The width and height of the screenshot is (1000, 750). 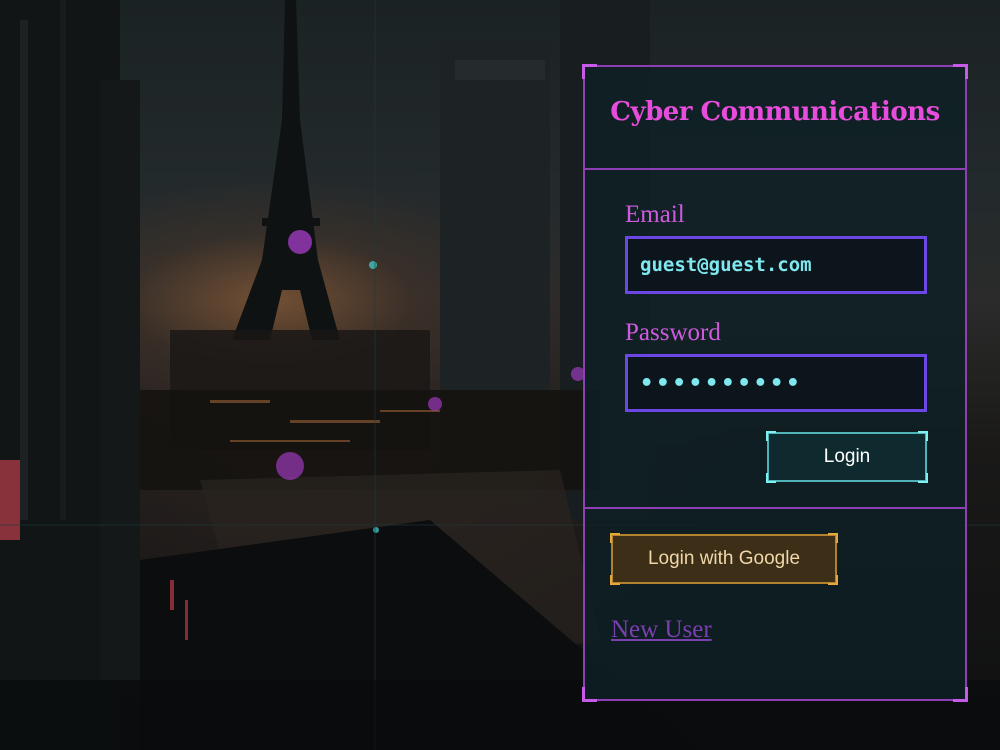 I want to click on login-button-label: Login, so click(x=847, y=456).